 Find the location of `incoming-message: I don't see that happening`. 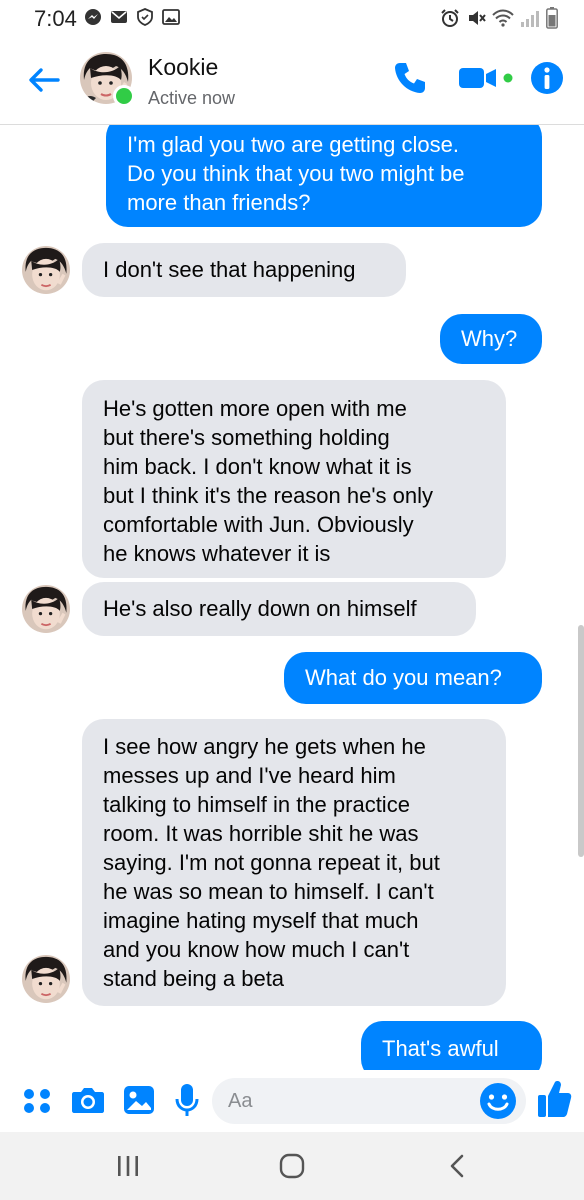

incoming-message: I don't see that happening is located at coordinates (244, 270).